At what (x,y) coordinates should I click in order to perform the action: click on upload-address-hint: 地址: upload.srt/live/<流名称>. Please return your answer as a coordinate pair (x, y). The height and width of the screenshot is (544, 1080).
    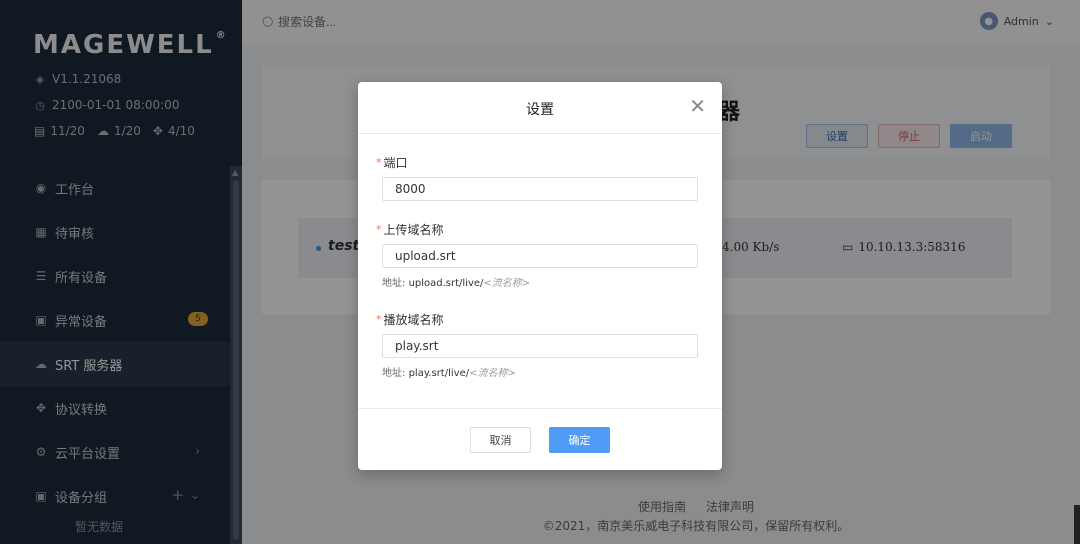
    Looking at the image, I should click on (456, 283).